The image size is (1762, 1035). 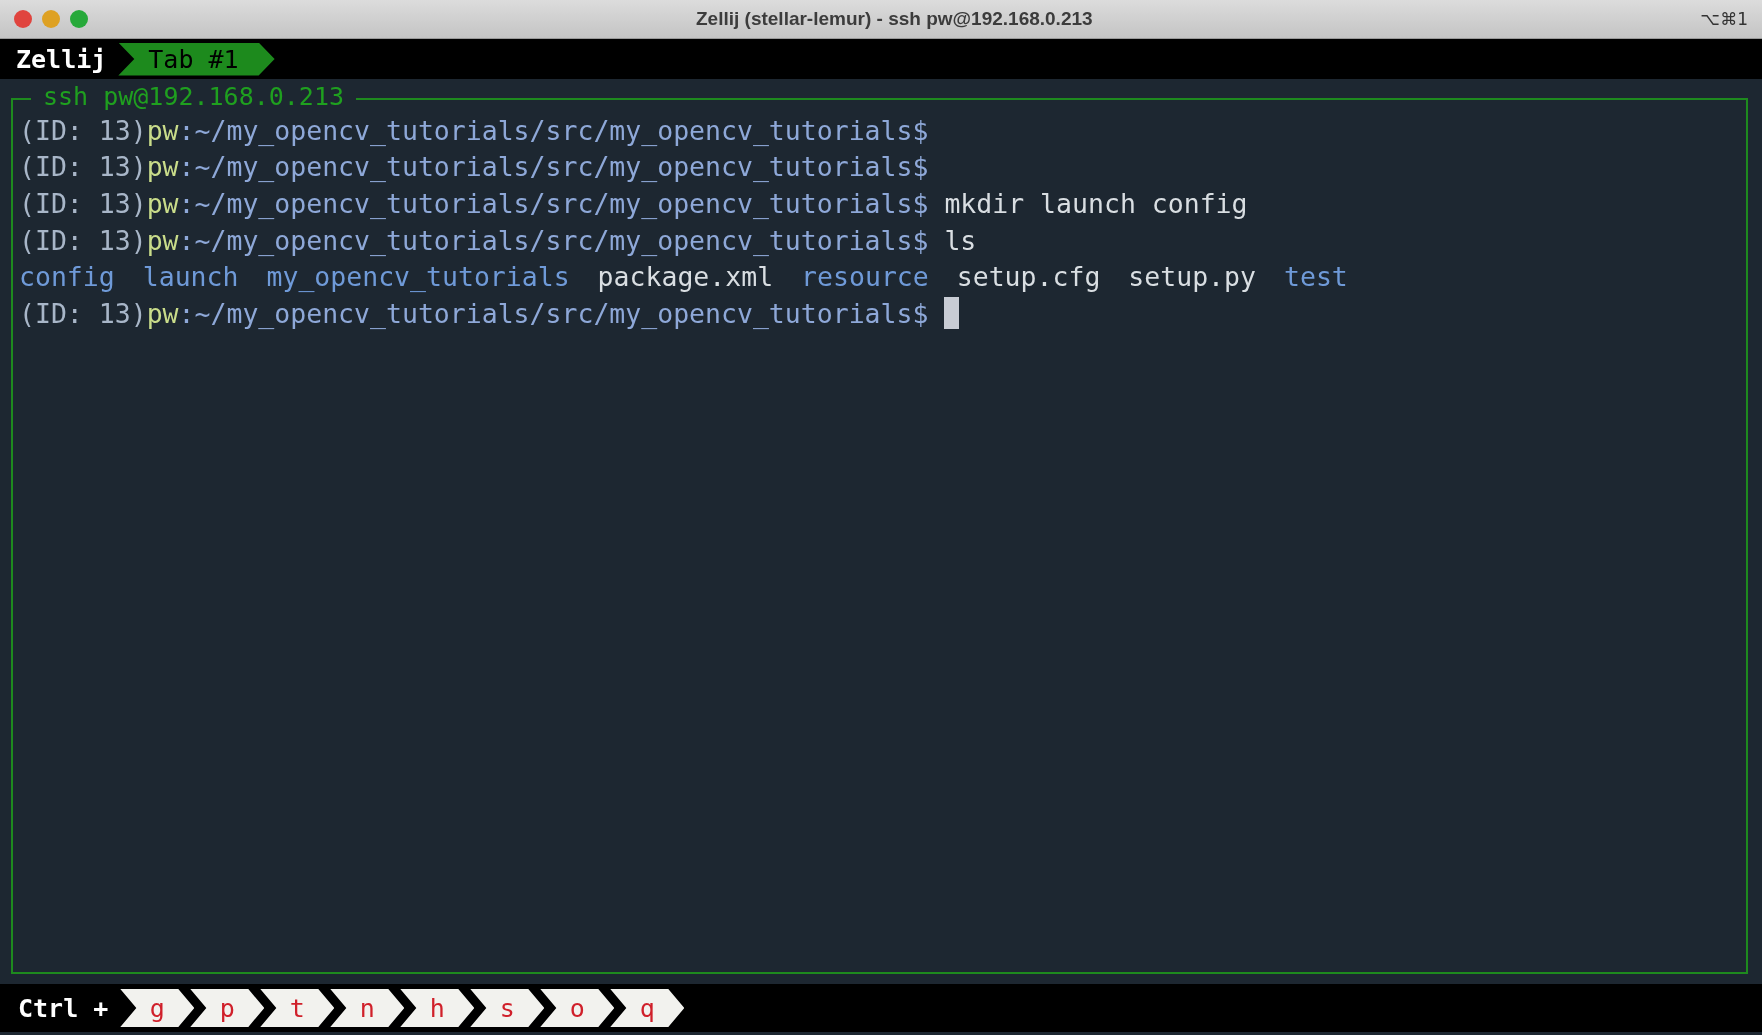 What do you see at coordinates (952, 313) in the screenshot?
I see `text-cursor` at bounding box center [952, 313].